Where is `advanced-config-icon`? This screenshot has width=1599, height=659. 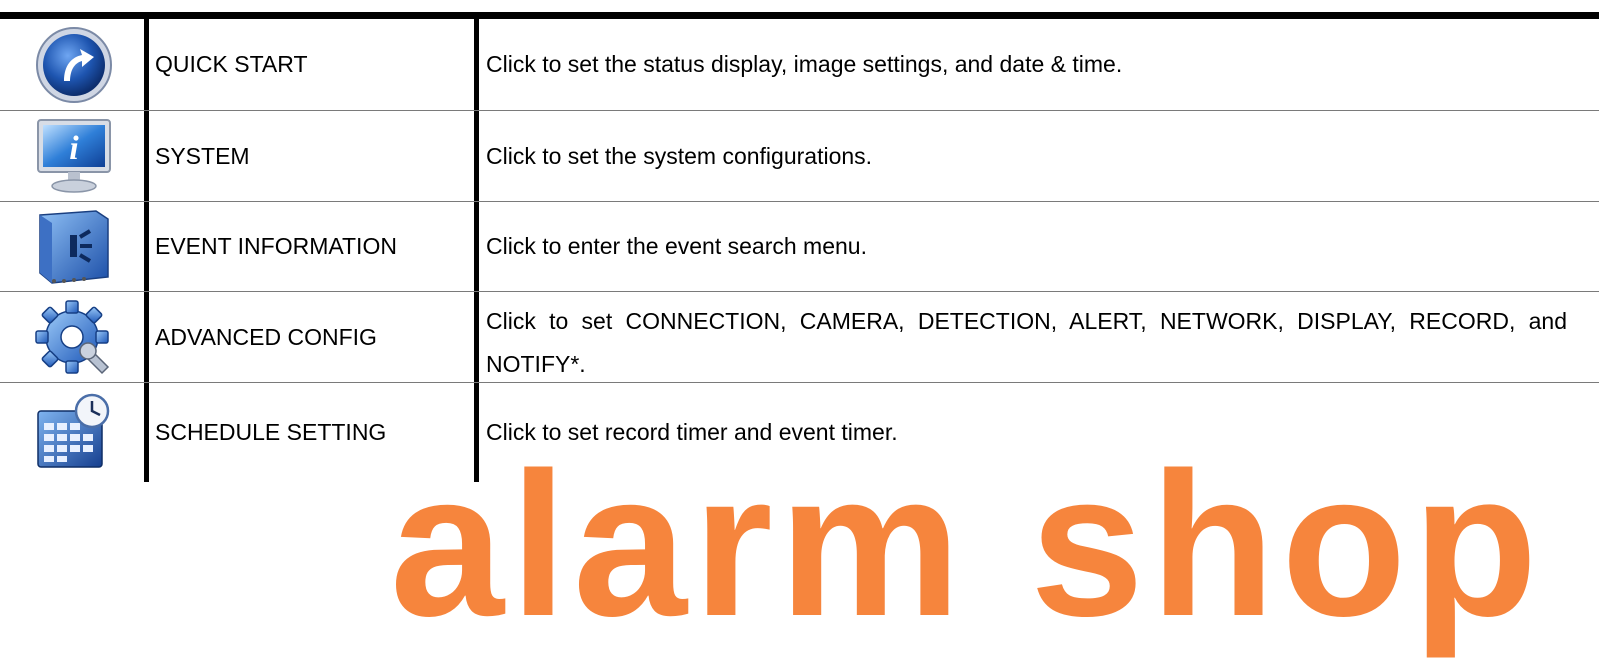 advanced-config-icon is located at coordinates (72, 337).